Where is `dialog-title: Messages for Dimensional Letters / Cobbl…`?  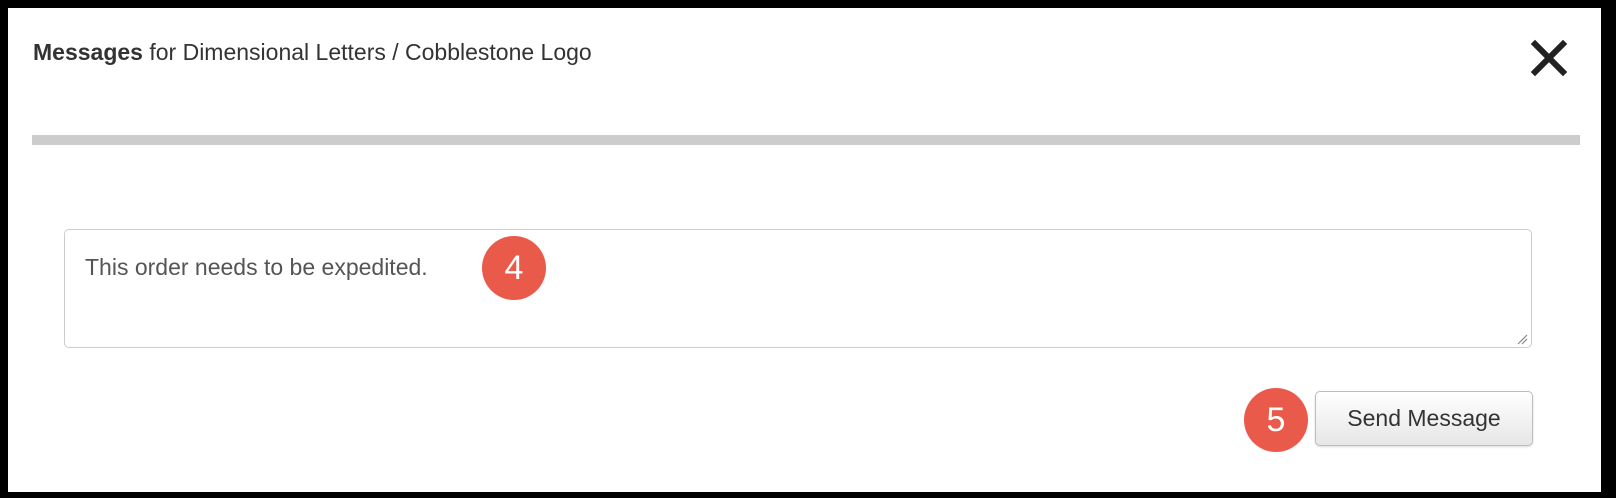 dialog-title: Messages for Dimensional Letters / Cobbl… is located at coordinates (312, 52).